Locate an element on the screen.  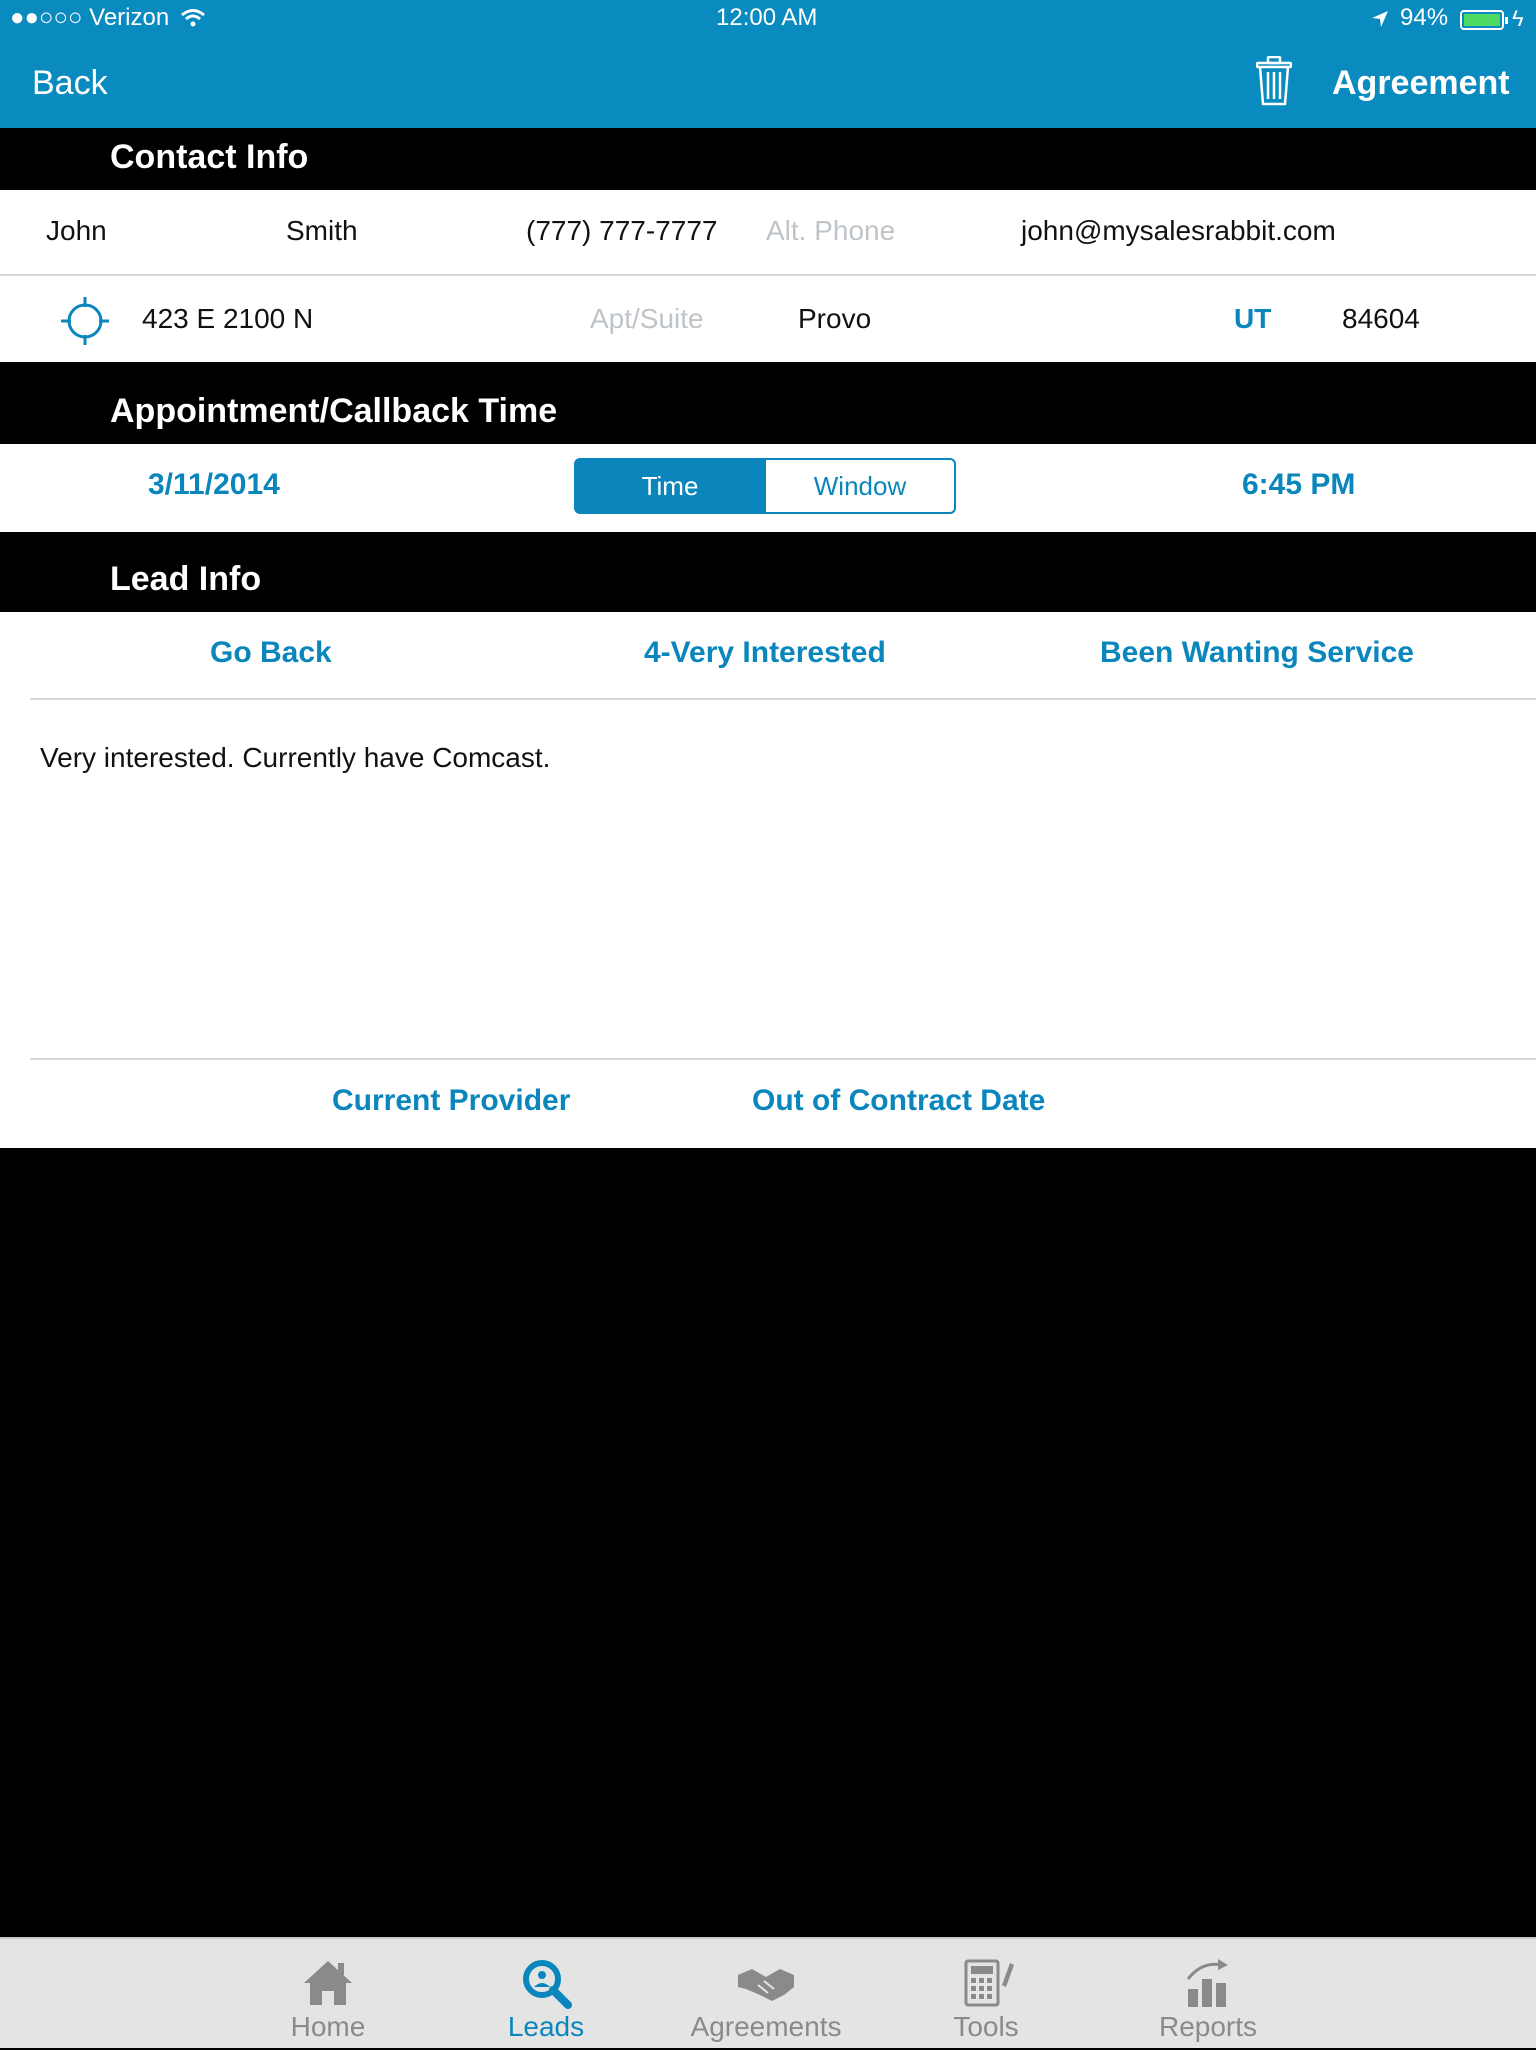
last-name-field: Smith is located at coordinates (322, 231).